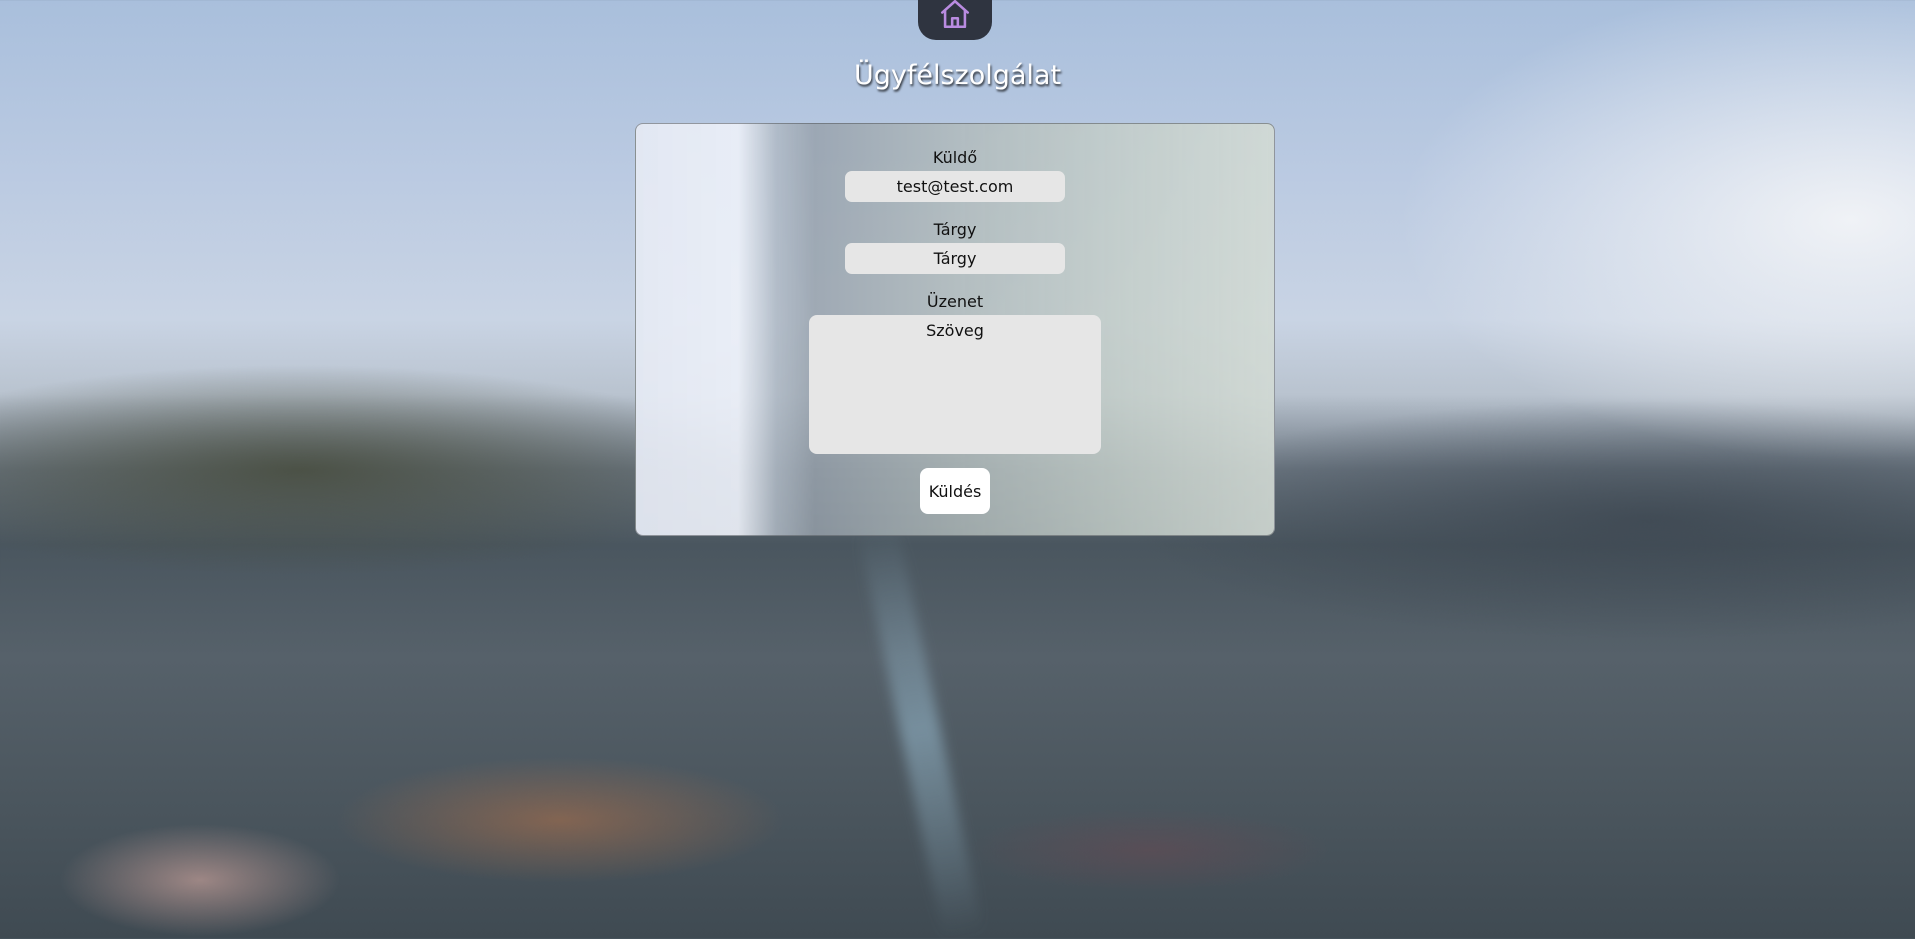 This screenshot has width=1915, height=939. What do you see at coordinates (955, 258) in the screenshot?
I see `subject-input: Tárgy` at bounding box center [955, 258].